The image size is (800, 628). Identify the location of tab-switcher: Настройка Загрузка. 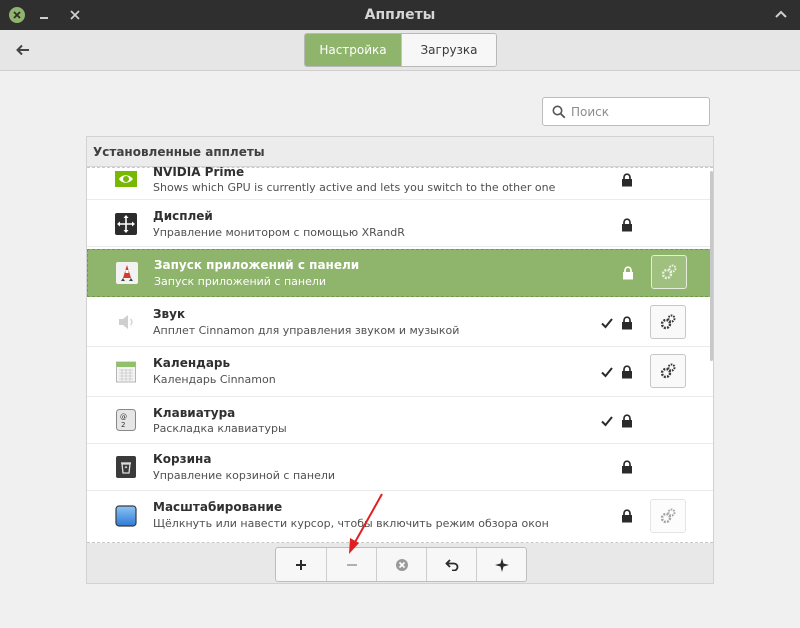
(400, 50).